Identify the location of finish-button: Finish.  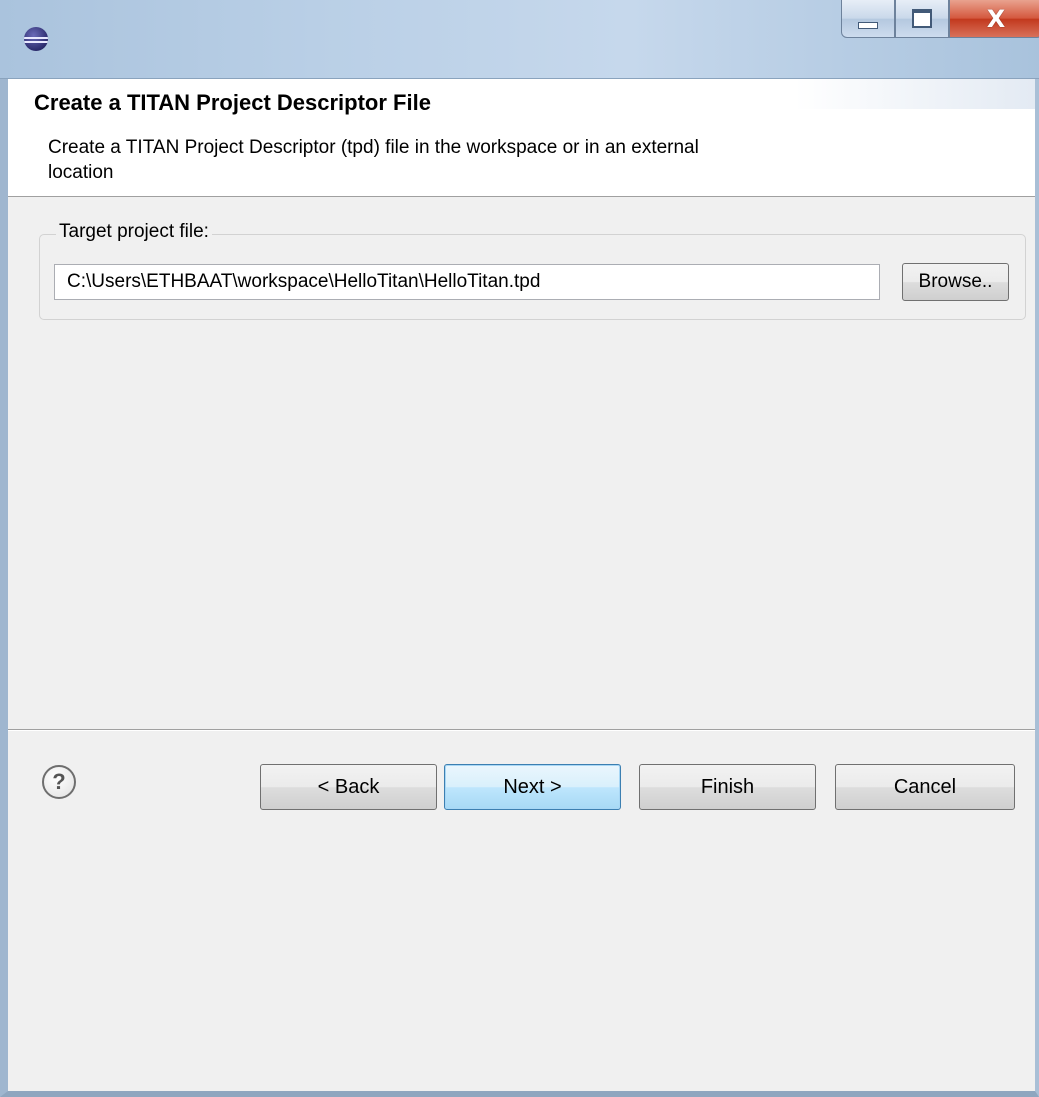
(727, 787).